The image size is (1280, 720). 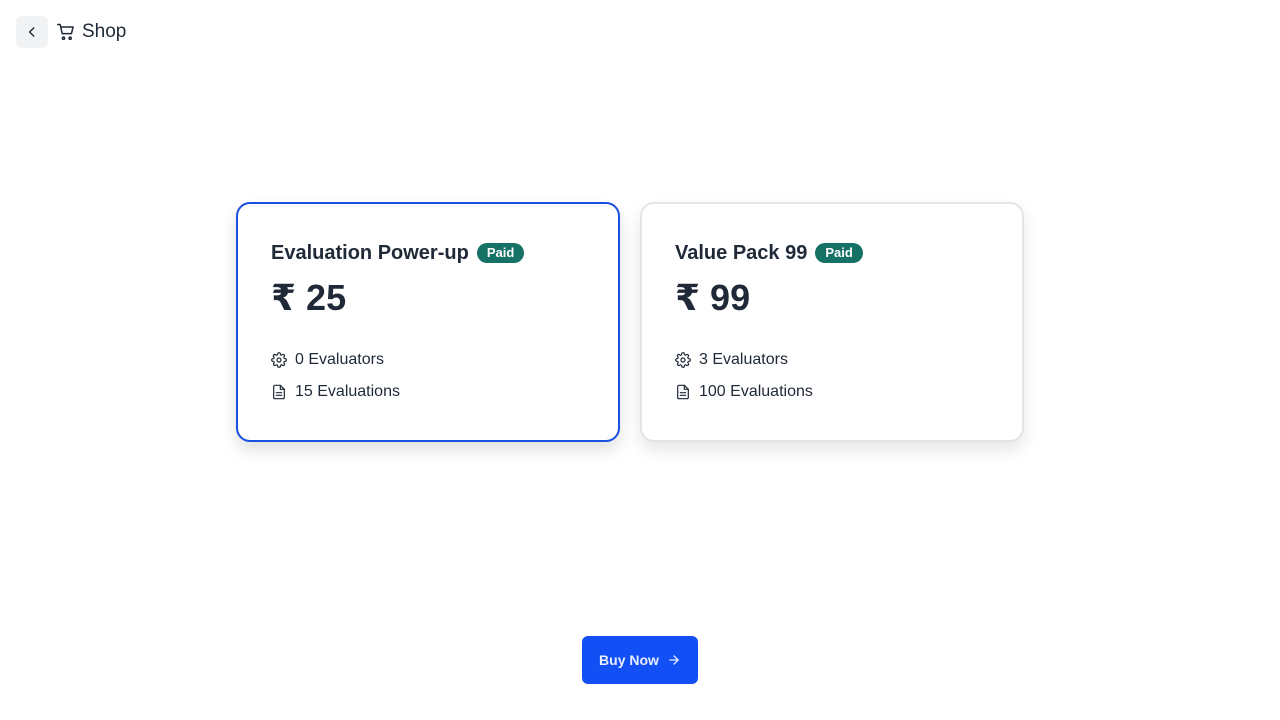 I want to click on chevron-left-icon, so click(x=32, y=32).